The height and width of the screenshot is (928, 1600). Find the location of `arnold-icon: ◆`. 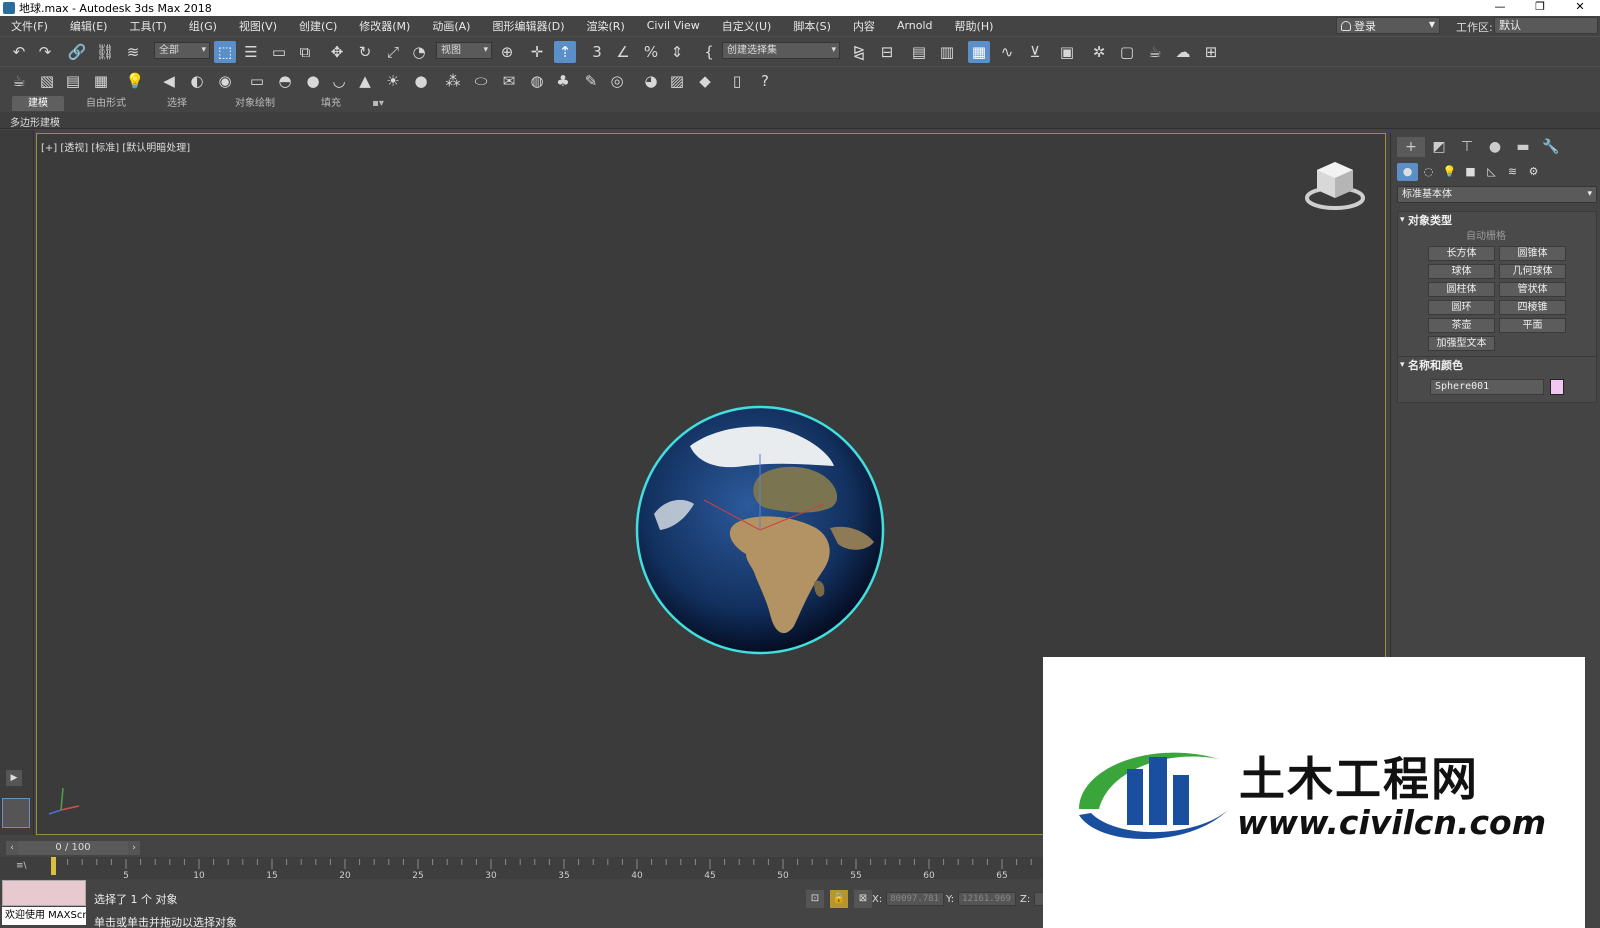

arnold-icon: ◆ is located at coordinates (705, 81).